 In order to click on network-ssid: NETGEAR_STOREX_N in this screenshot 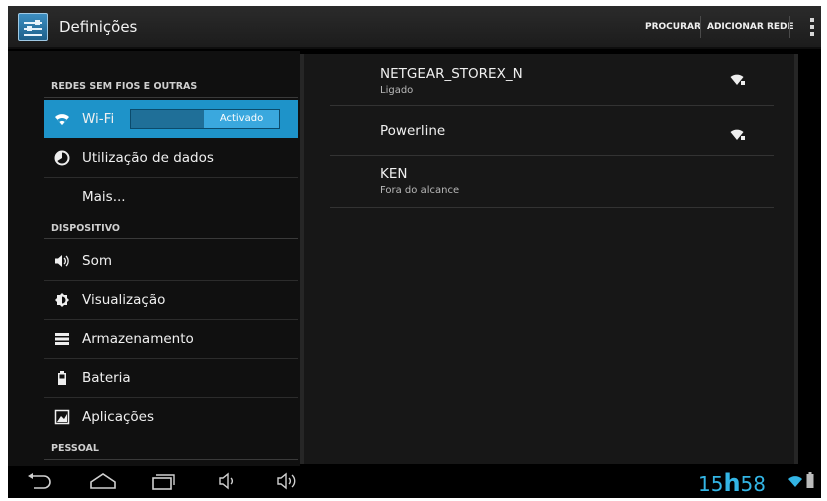, I will do `click(451, 74)`.